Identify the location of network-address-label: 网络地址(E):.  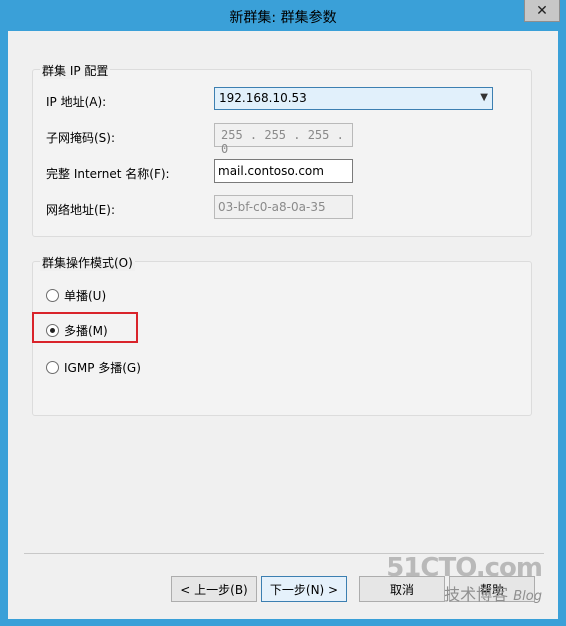
(80, 210).